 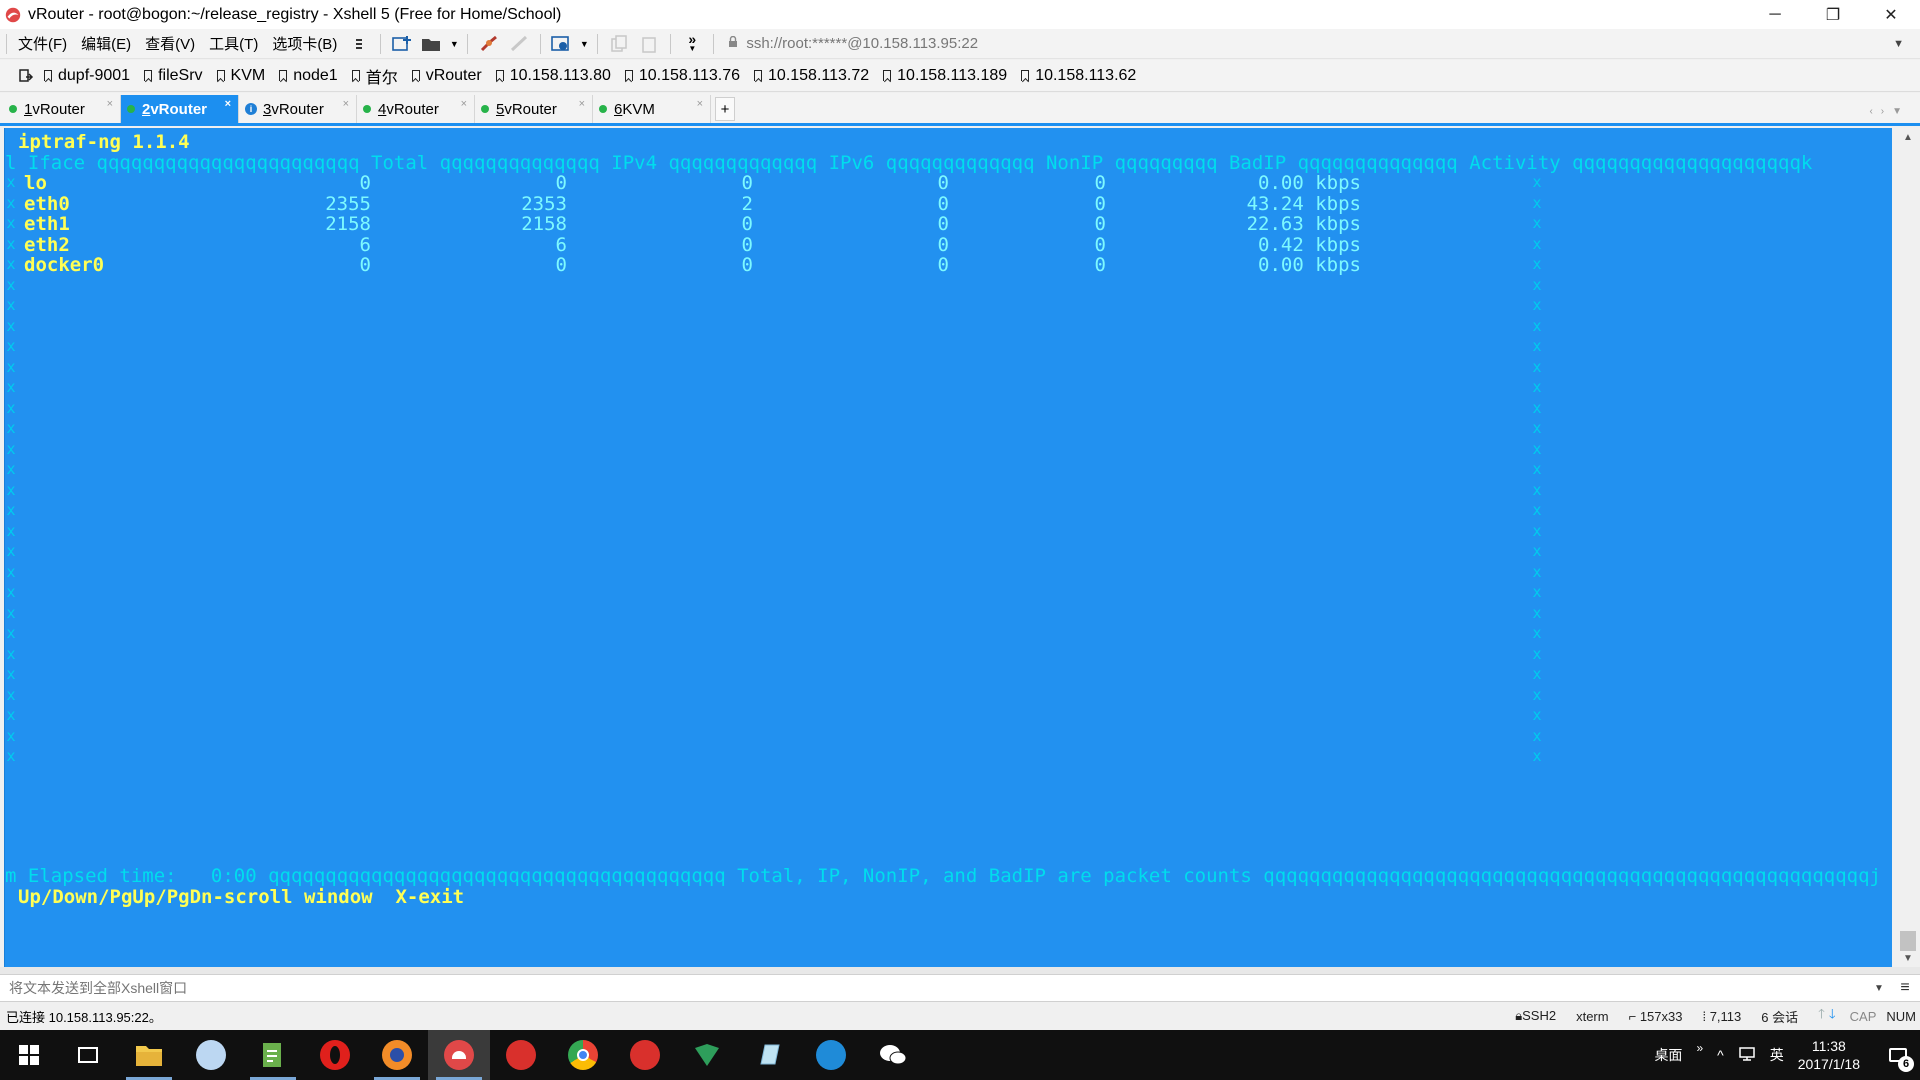 What do you see at coordinates (1775, 14) in the screenshot?
I see `minimize-button: ─` at bounding box center [1775, 14].